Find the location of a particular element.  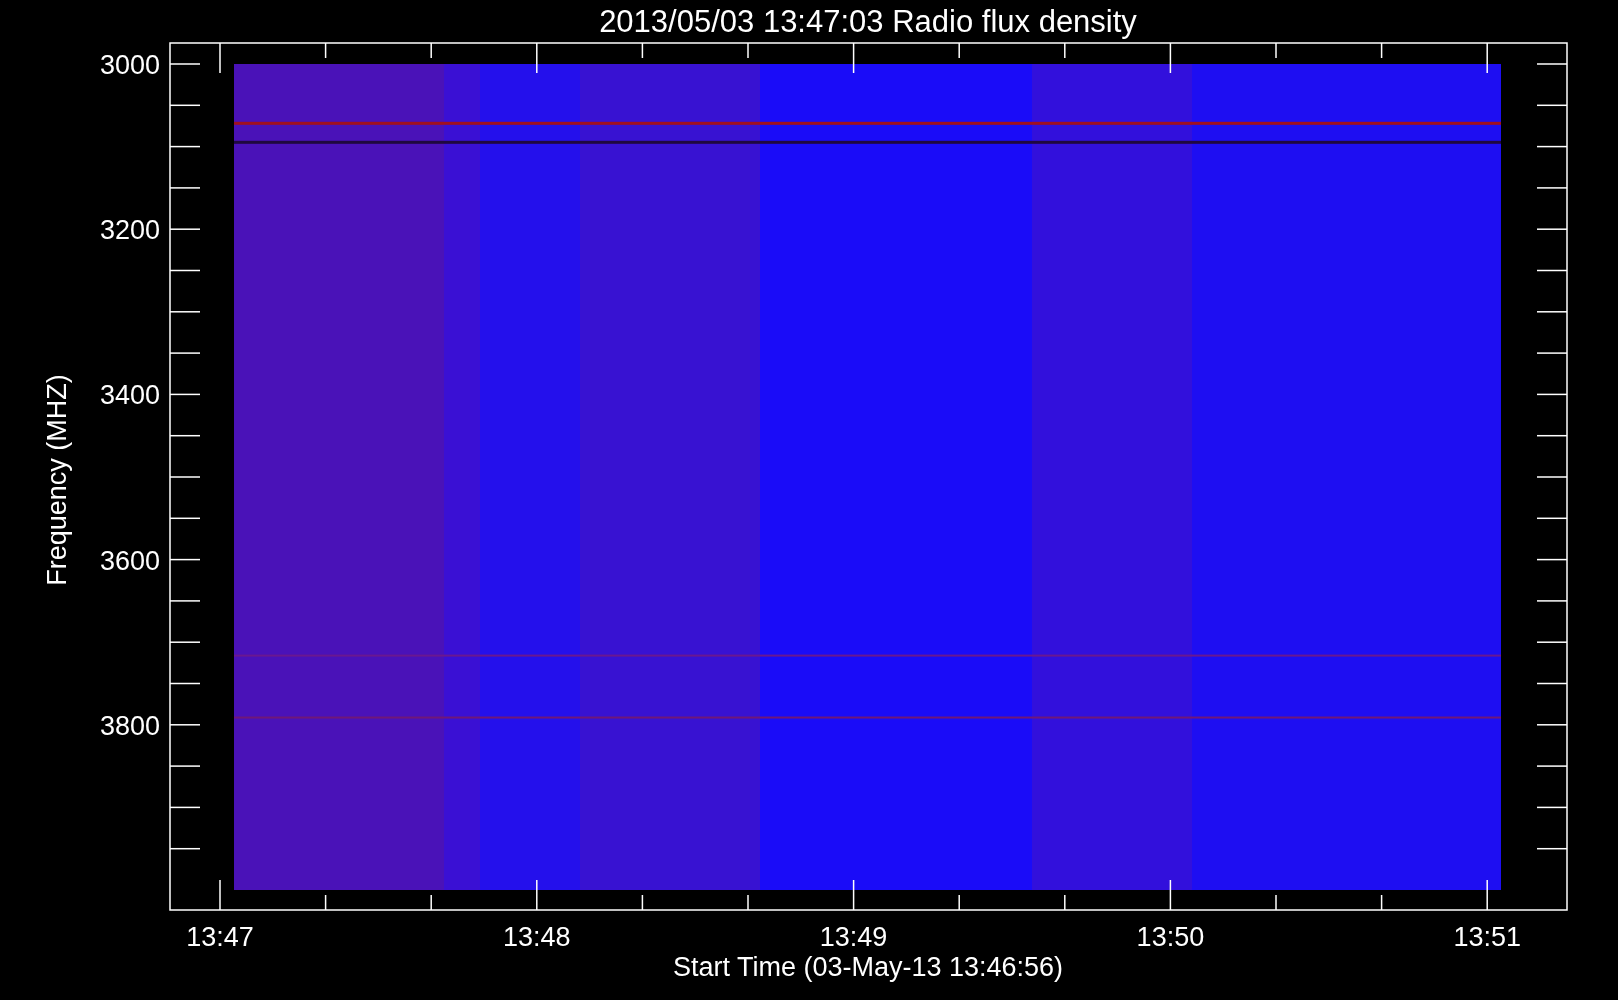

x-tick-label: 13:48 is located at coordinates (537, 937).